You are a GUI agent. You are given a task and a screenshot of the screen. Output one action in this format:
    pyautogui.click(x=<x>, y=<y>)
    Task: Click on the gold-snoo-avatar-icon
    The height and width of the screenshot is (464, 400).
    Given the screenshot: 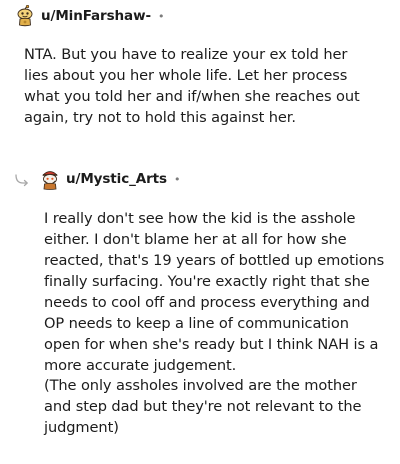 What is the action you would take?
    pyautogui.click(x=25, y=15)
    